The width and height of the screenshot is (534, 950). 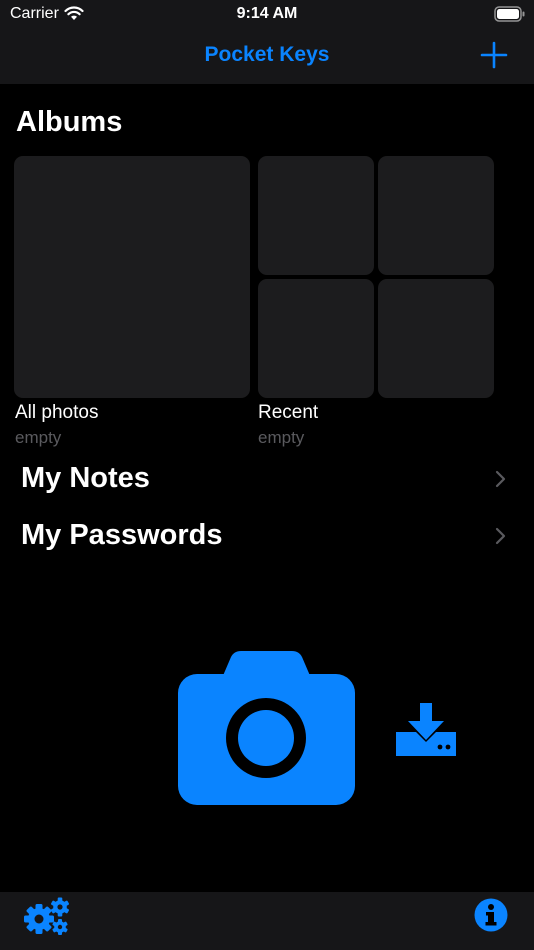 I want to click on download-icon, so click(x=426, y=729).